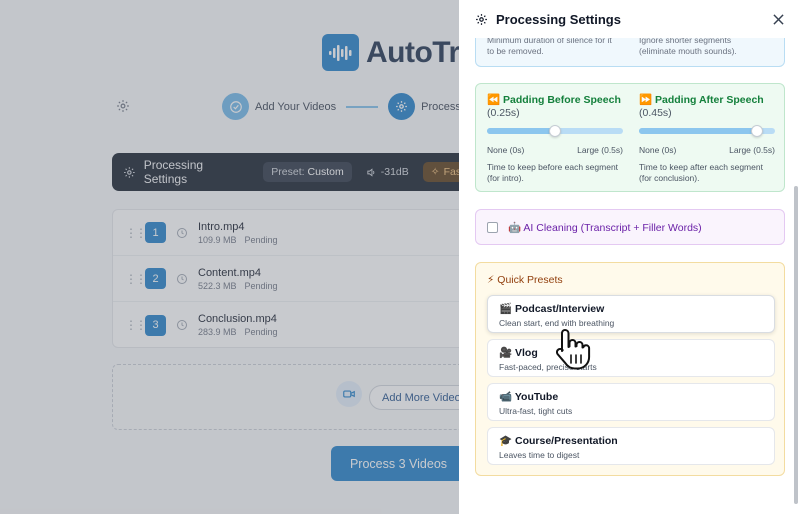 The height and width of the screenshot is (514, 800). Describe the element at coordinates (525, 280) in the screenshot. I see `quick-presets-title: ⚡ Quick Presets` at that location.